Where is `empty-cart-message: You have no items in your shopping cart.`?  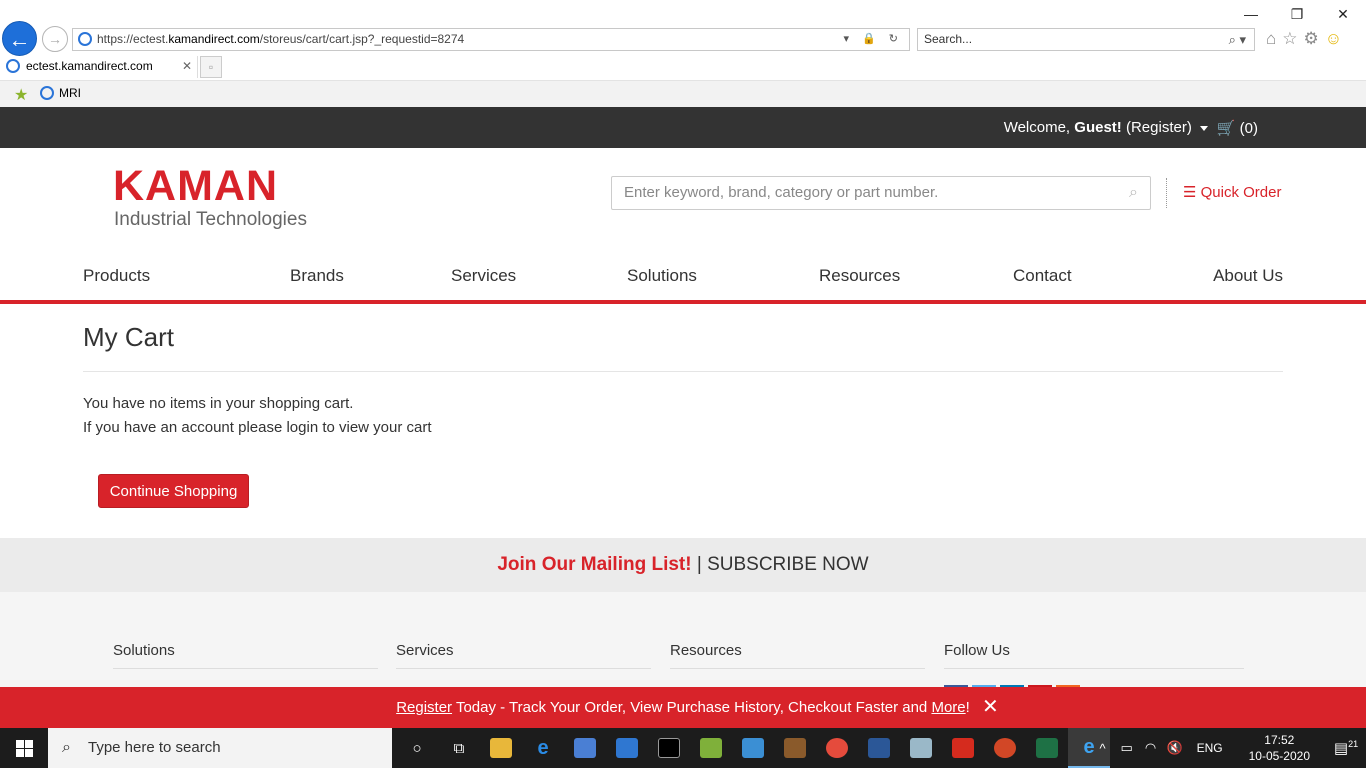
empty-cart-message: You have no items in your shopping cart. is located at coordinates (218, 403).